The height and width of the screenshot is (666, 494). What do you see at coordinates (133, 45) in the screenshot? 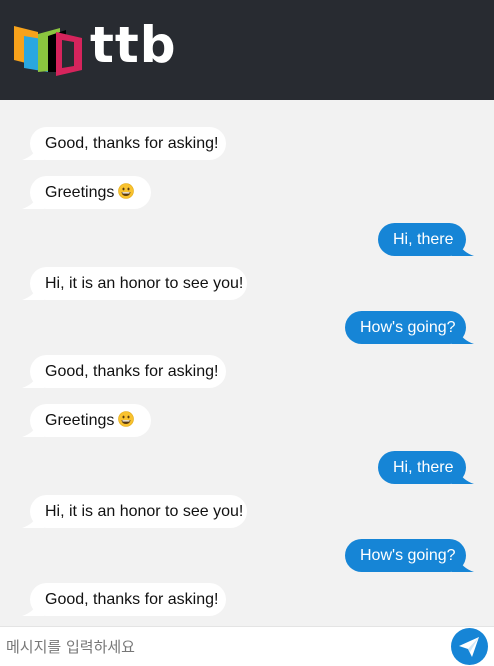
I see `logo-text: ttb` at bounding box center [133, 45].